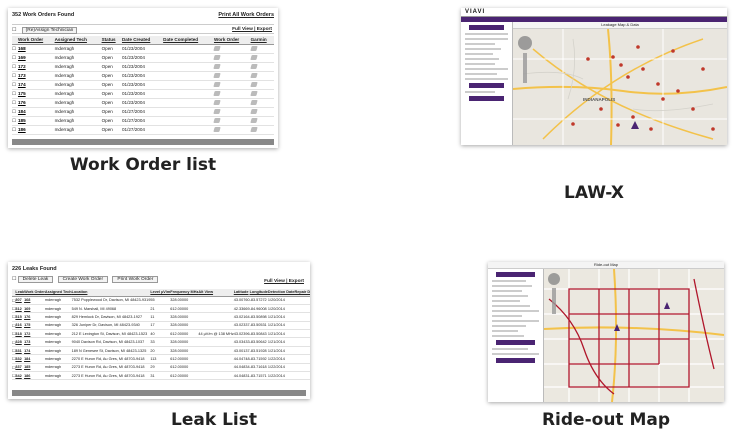 This screenshot has height=437, width=742. What do you see at coordinates (620, 87) in the screenshot?
I see `leak-map: INDIANAPOLIS` at bounding box center [620, 87].